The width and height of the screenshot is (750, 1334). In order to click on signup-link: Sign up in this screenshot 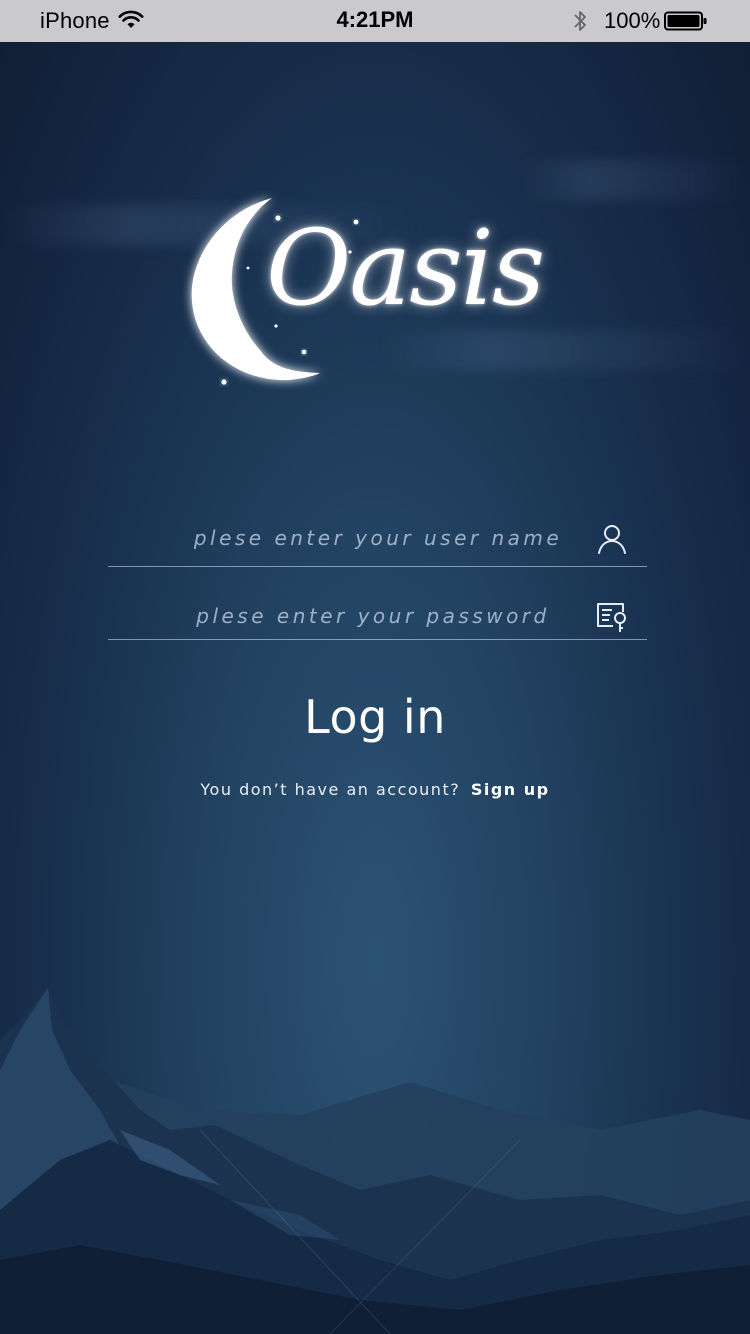, I will do `click(510, 789)`.